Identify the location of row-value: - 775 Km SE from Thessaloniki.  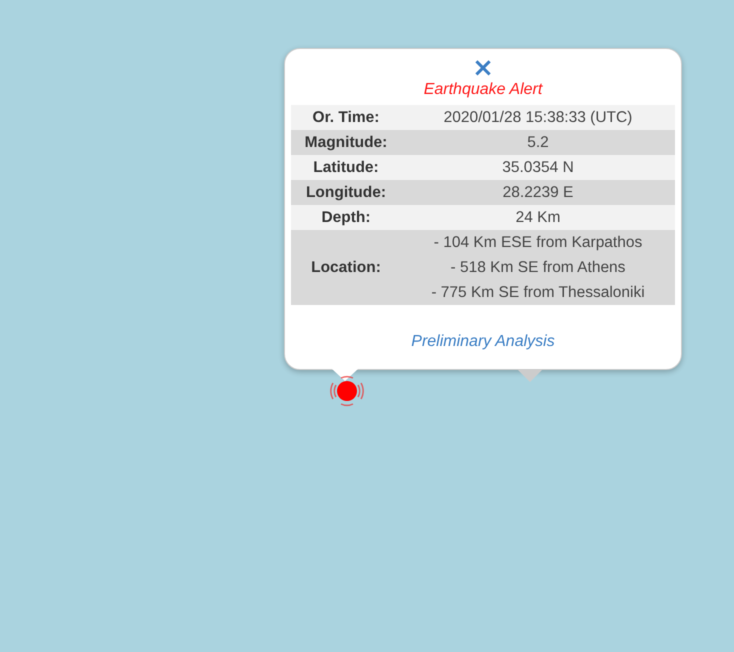
(538, 293).